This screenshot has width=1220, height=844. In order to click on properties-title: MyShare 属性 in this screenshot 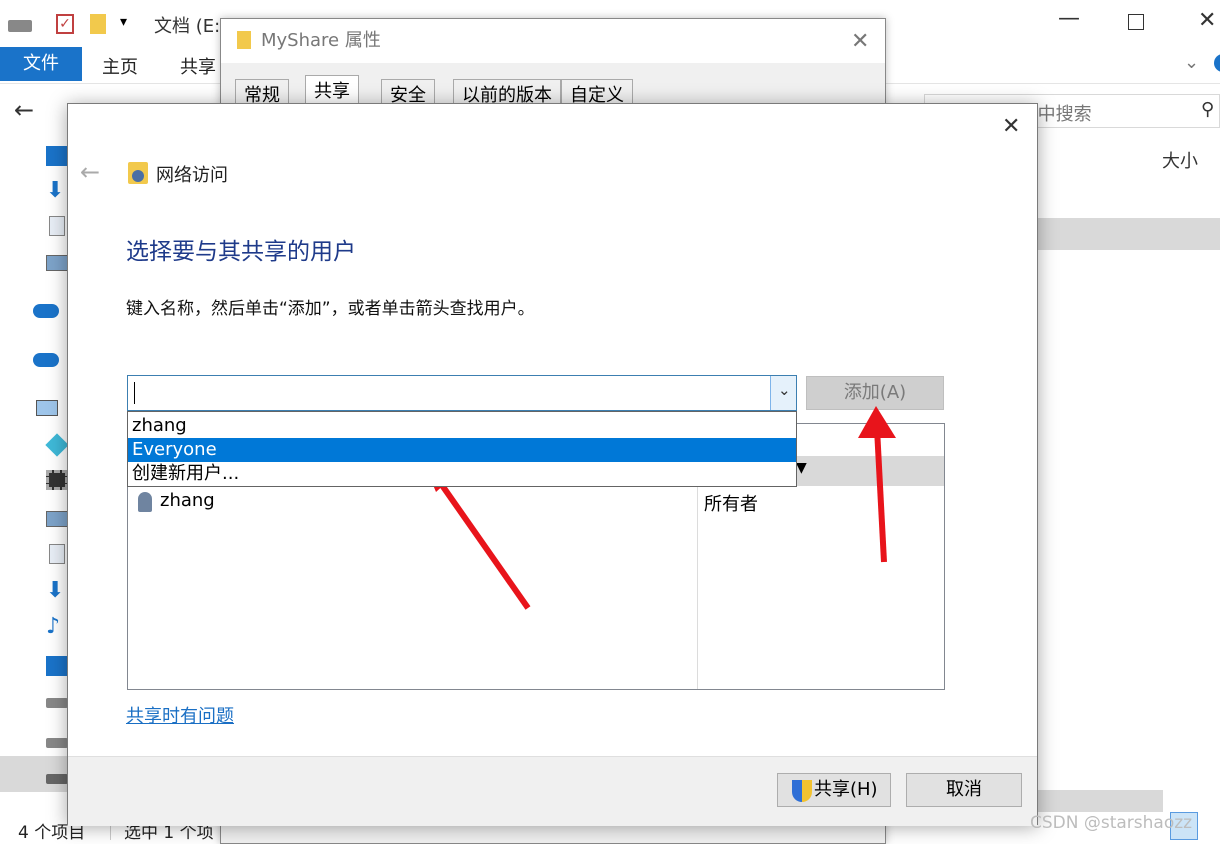, I will do `click(553, 41)`.